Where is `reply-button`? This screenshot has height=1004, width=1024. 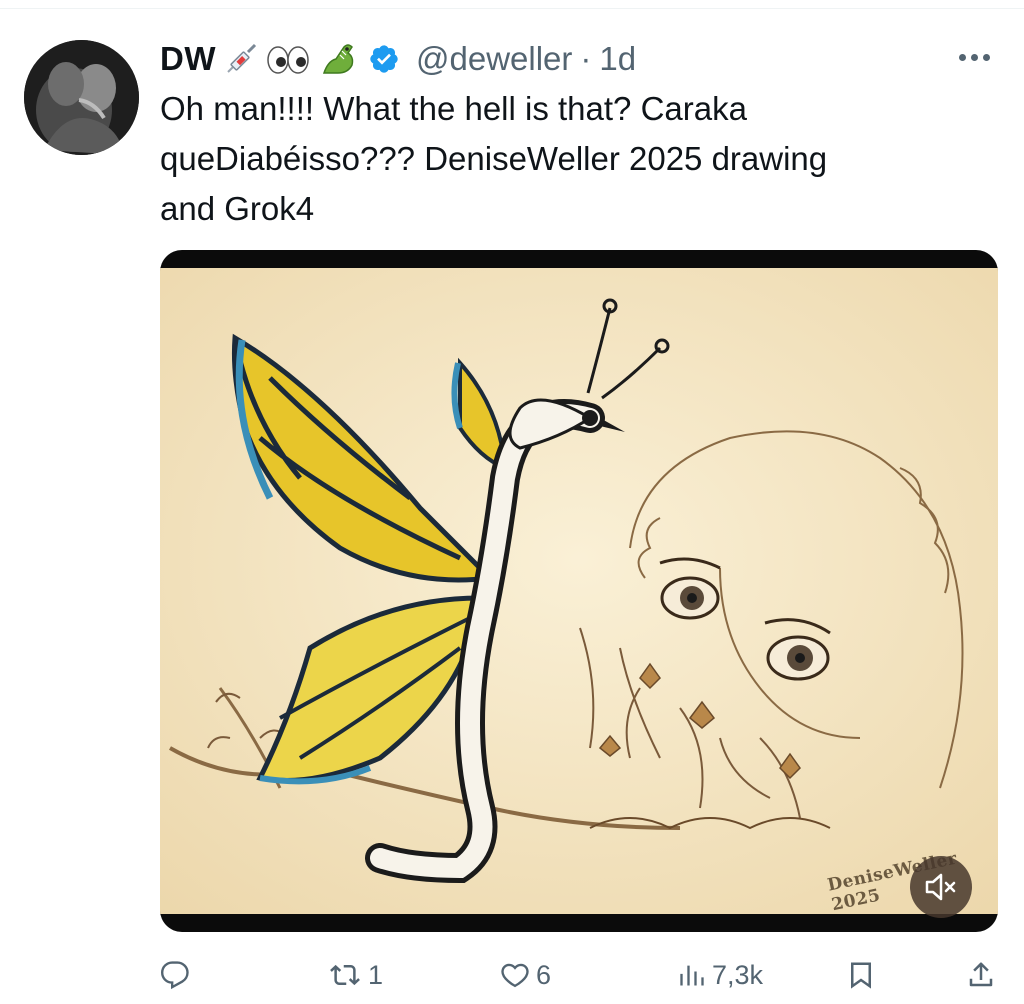
reply-button is located at coordinates (178, 975).